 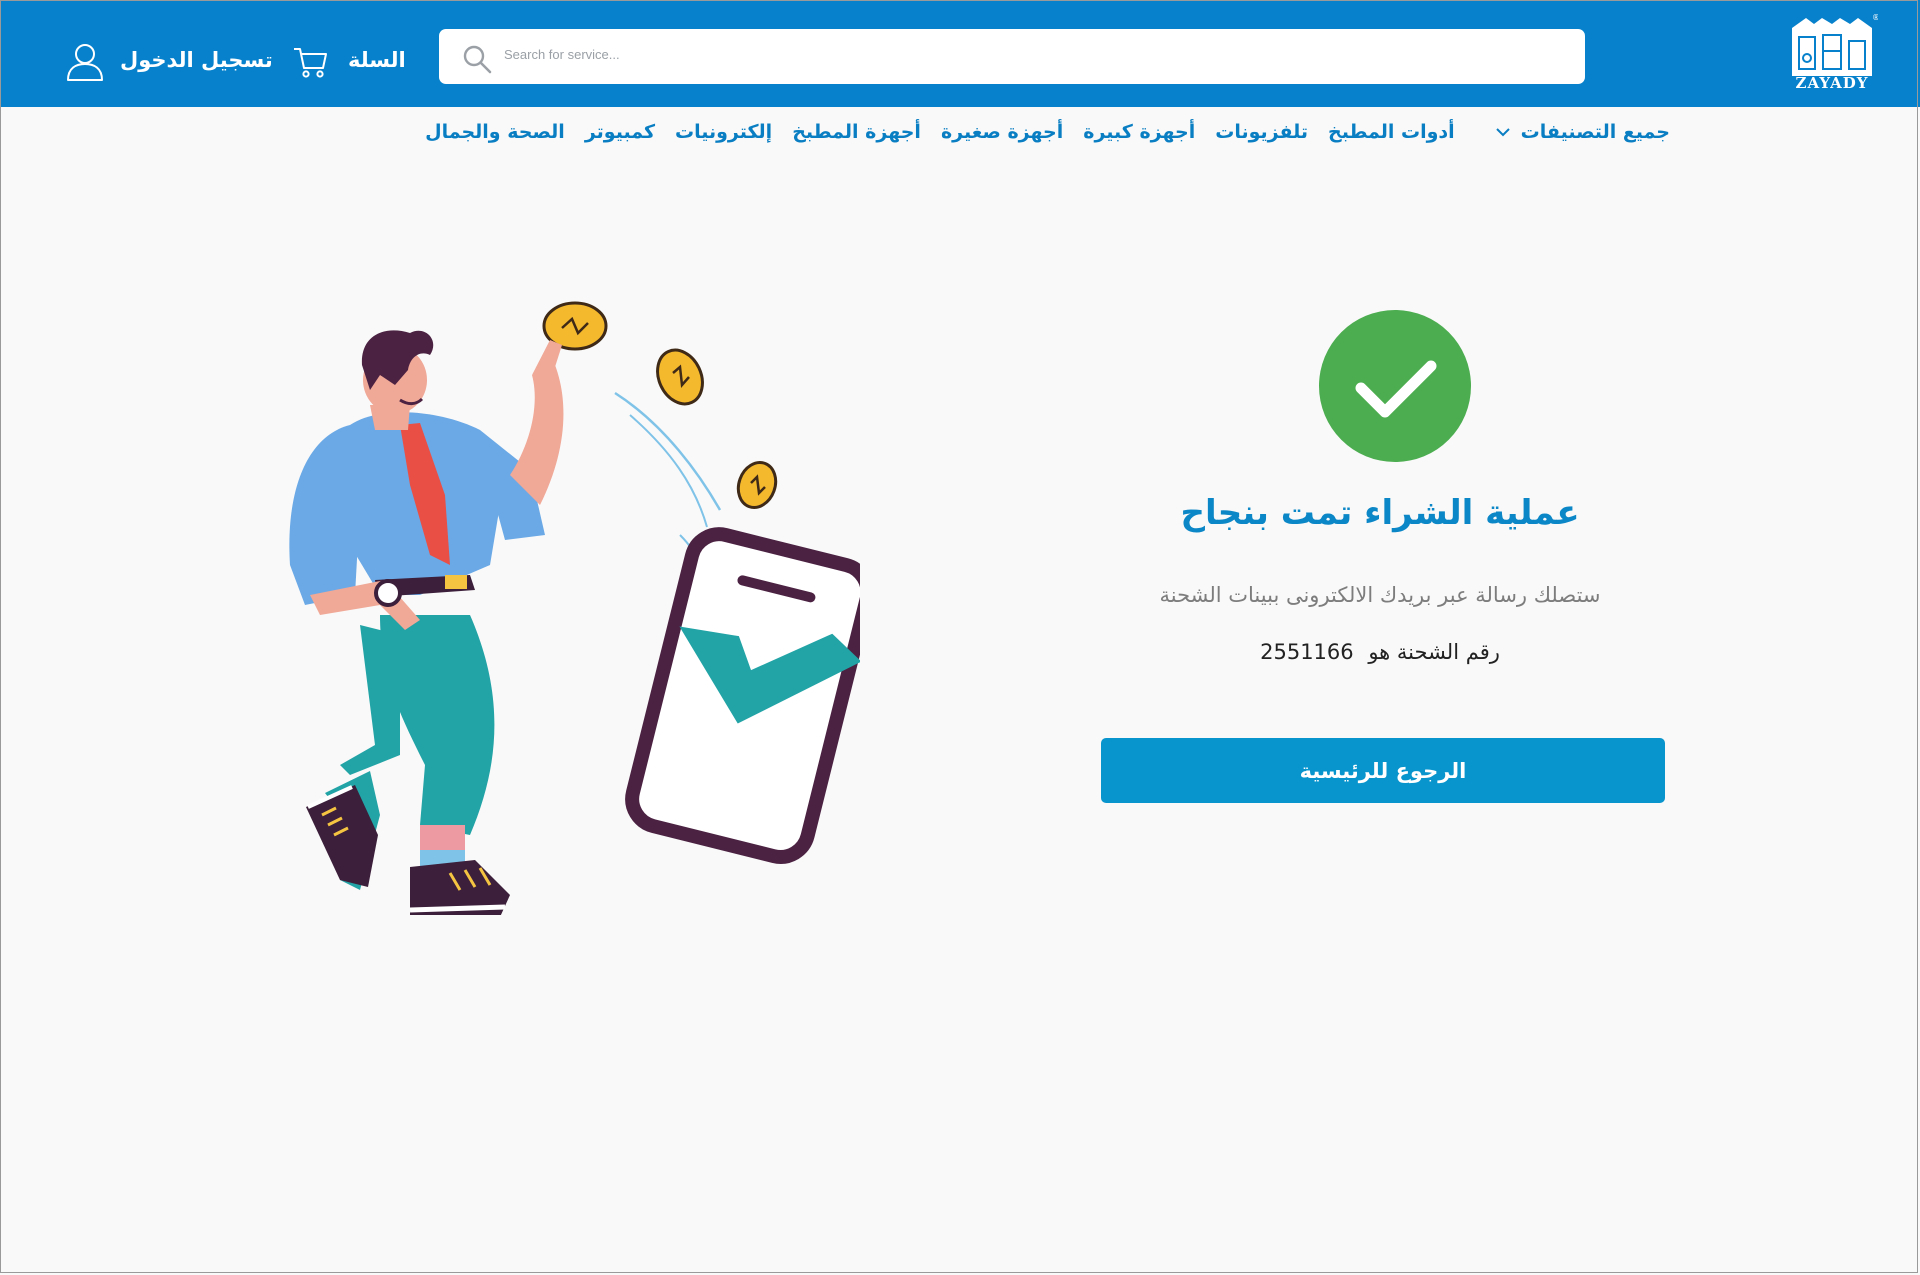 What do you see at coordinates (1595, 132) in the screenshot?
I see `all-categories-label: جميع التصنيفات` at bounding box center [1595, 132].